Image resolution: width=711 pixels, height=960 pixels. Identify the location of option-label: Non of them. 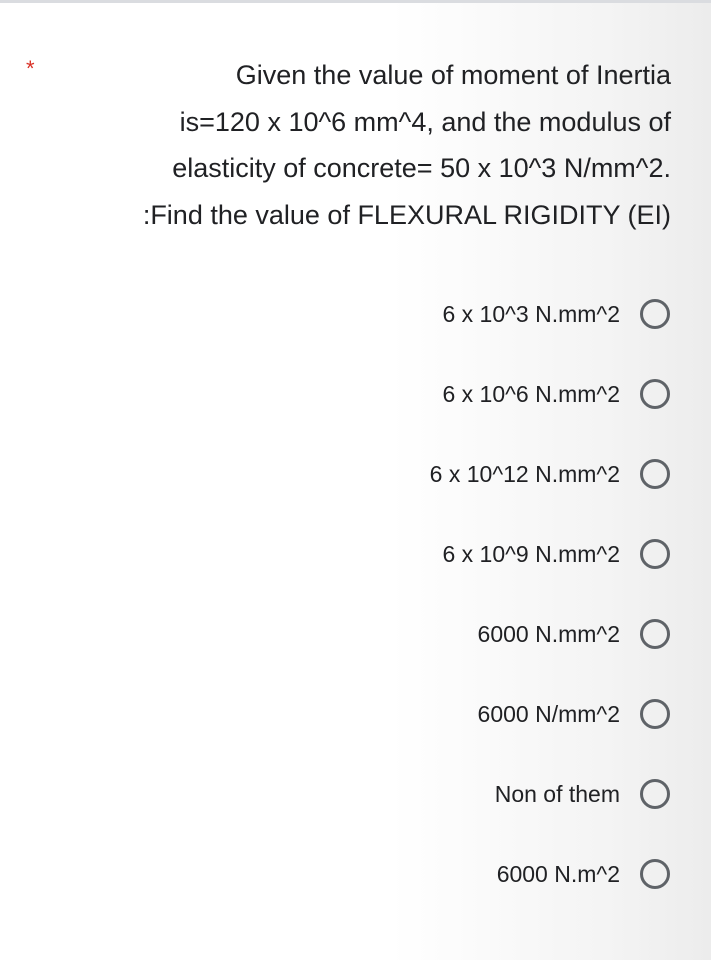
(557, 793).